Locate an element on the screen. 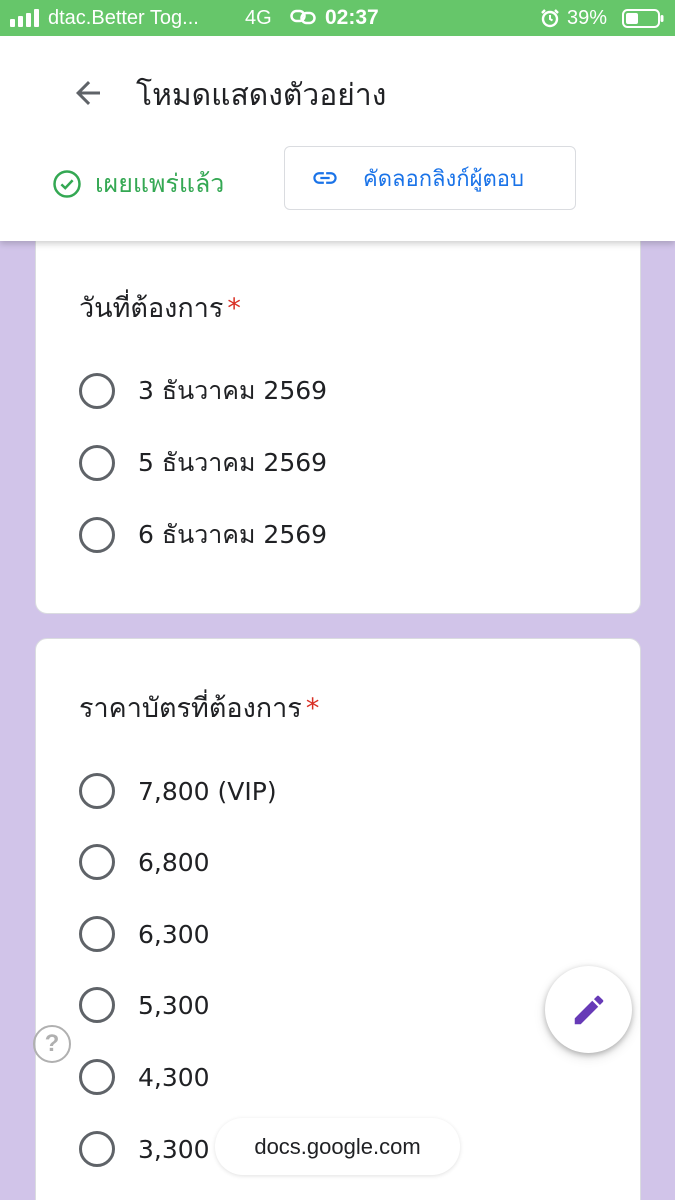 This screenshot has height=1200, width=675. radio-option: 6 ธันวาคม 2569 is located at coordinates (203, 535).